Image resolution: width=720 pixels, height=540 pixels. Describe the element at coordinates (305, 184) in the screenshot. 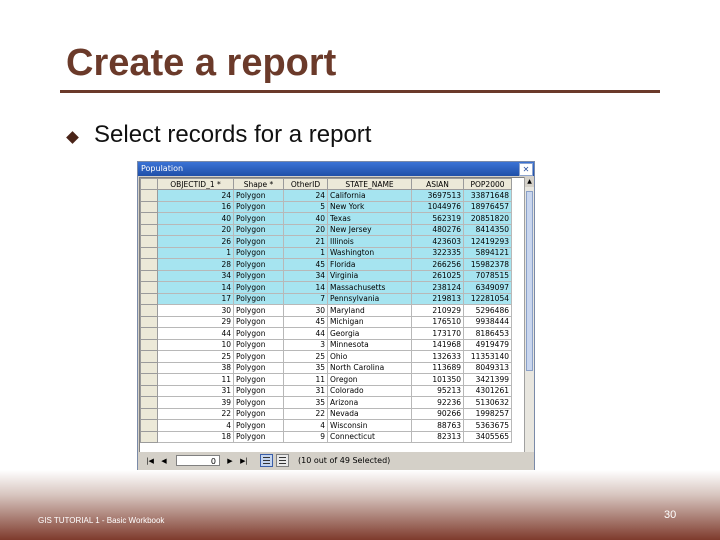

I see `column-header: OtherID` at that location.